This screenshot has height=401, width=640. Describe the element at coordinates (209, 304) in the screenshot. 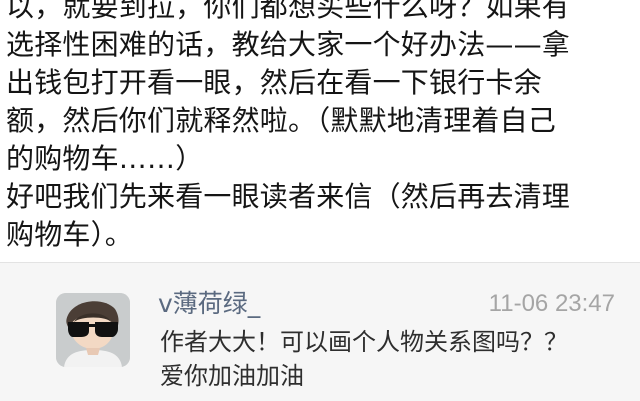

I see `username: v薄荷绿_` at that location.